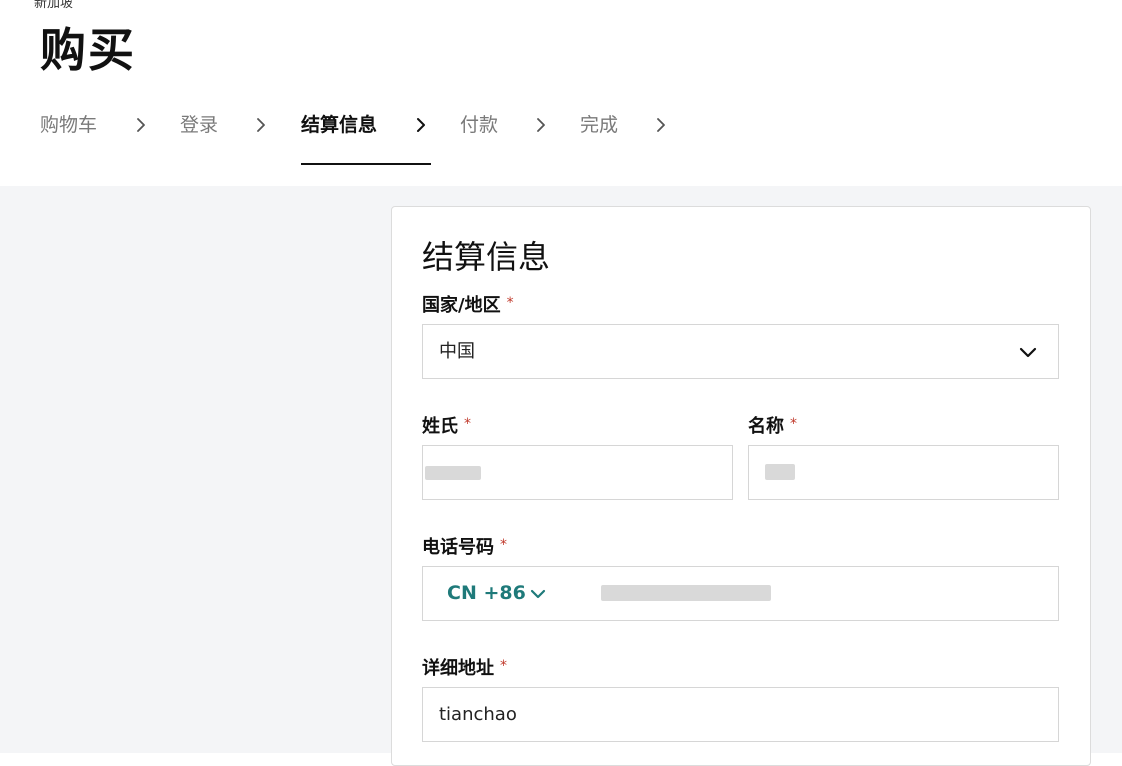 The width and height of the screenshot is (1122, 766). Describe the element at coordinates (561, 133) in the screenshot. I see `checkout-steps: 购物车 登录 结算信息 付款 完成` at that location.